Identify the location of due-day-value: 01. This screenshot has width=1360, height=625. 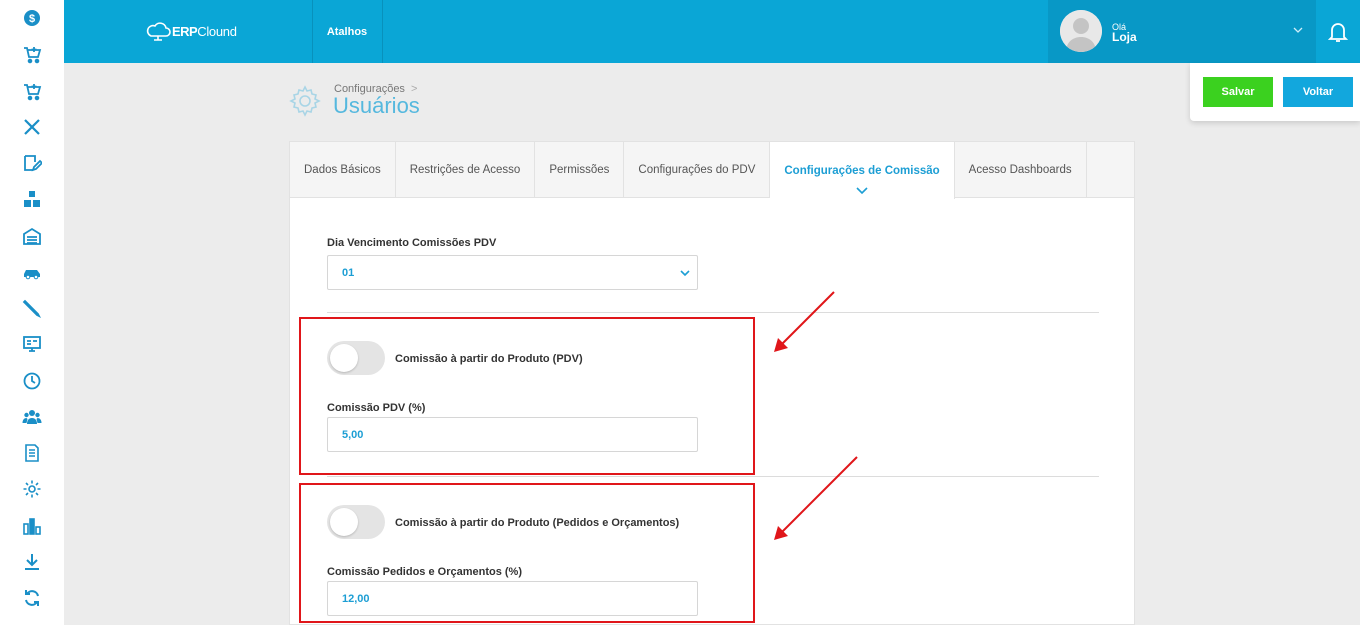
(348, 273).